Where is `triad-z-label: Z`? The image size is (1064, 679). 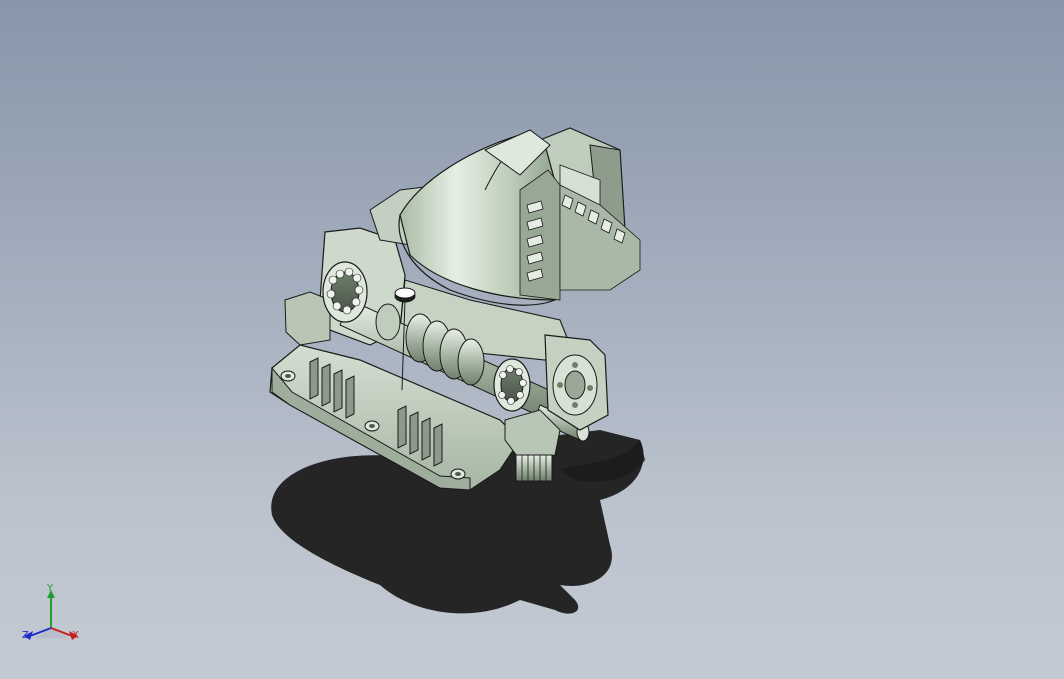
triad-z-label: Z is located at coordinates (25, 635).